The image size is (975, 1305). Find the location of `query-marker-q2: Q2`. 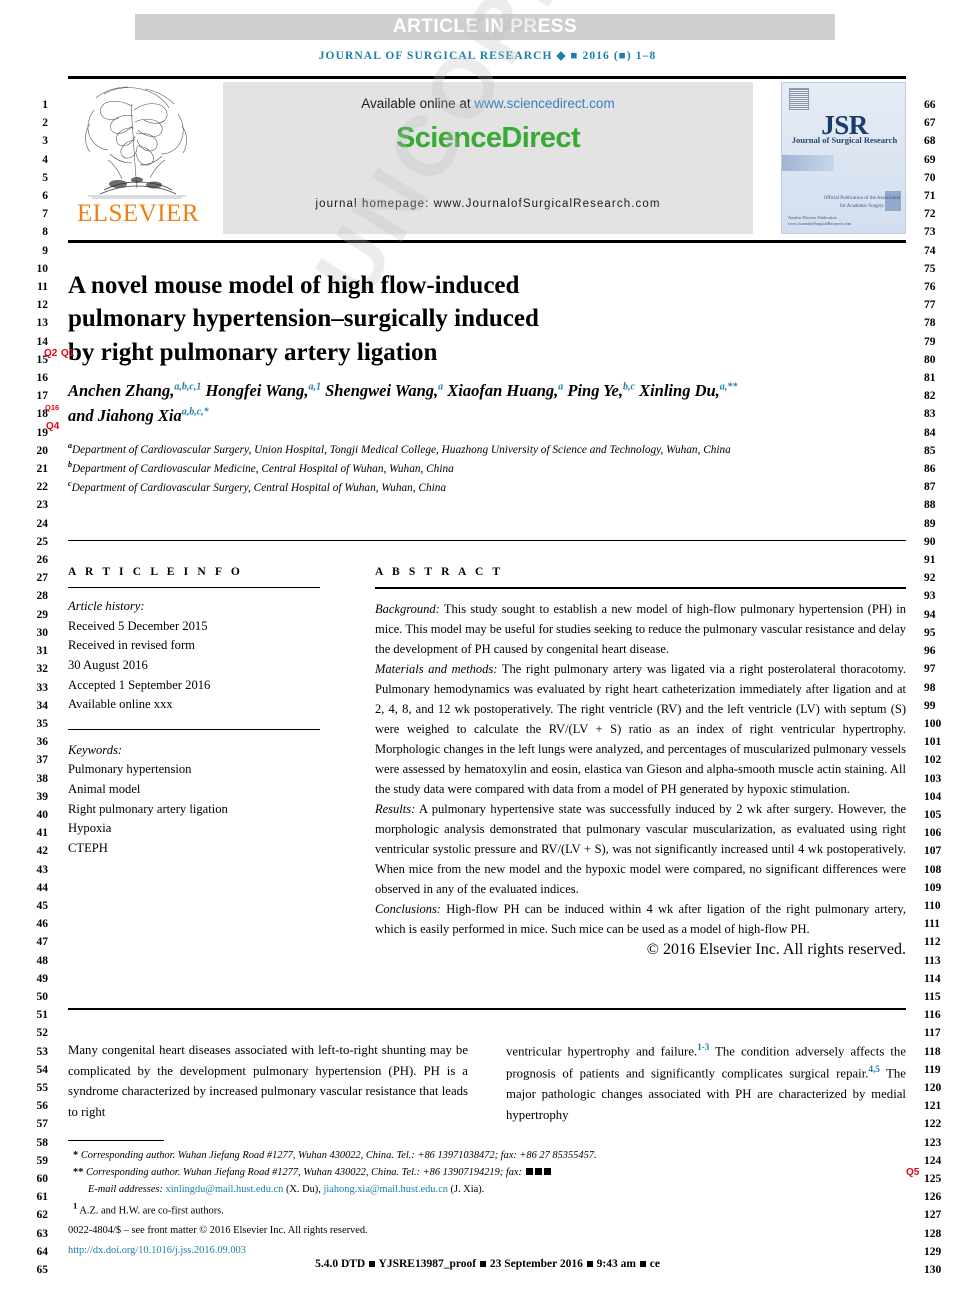

query-marker-q2: Q2 is located at coordinates (50, 353).